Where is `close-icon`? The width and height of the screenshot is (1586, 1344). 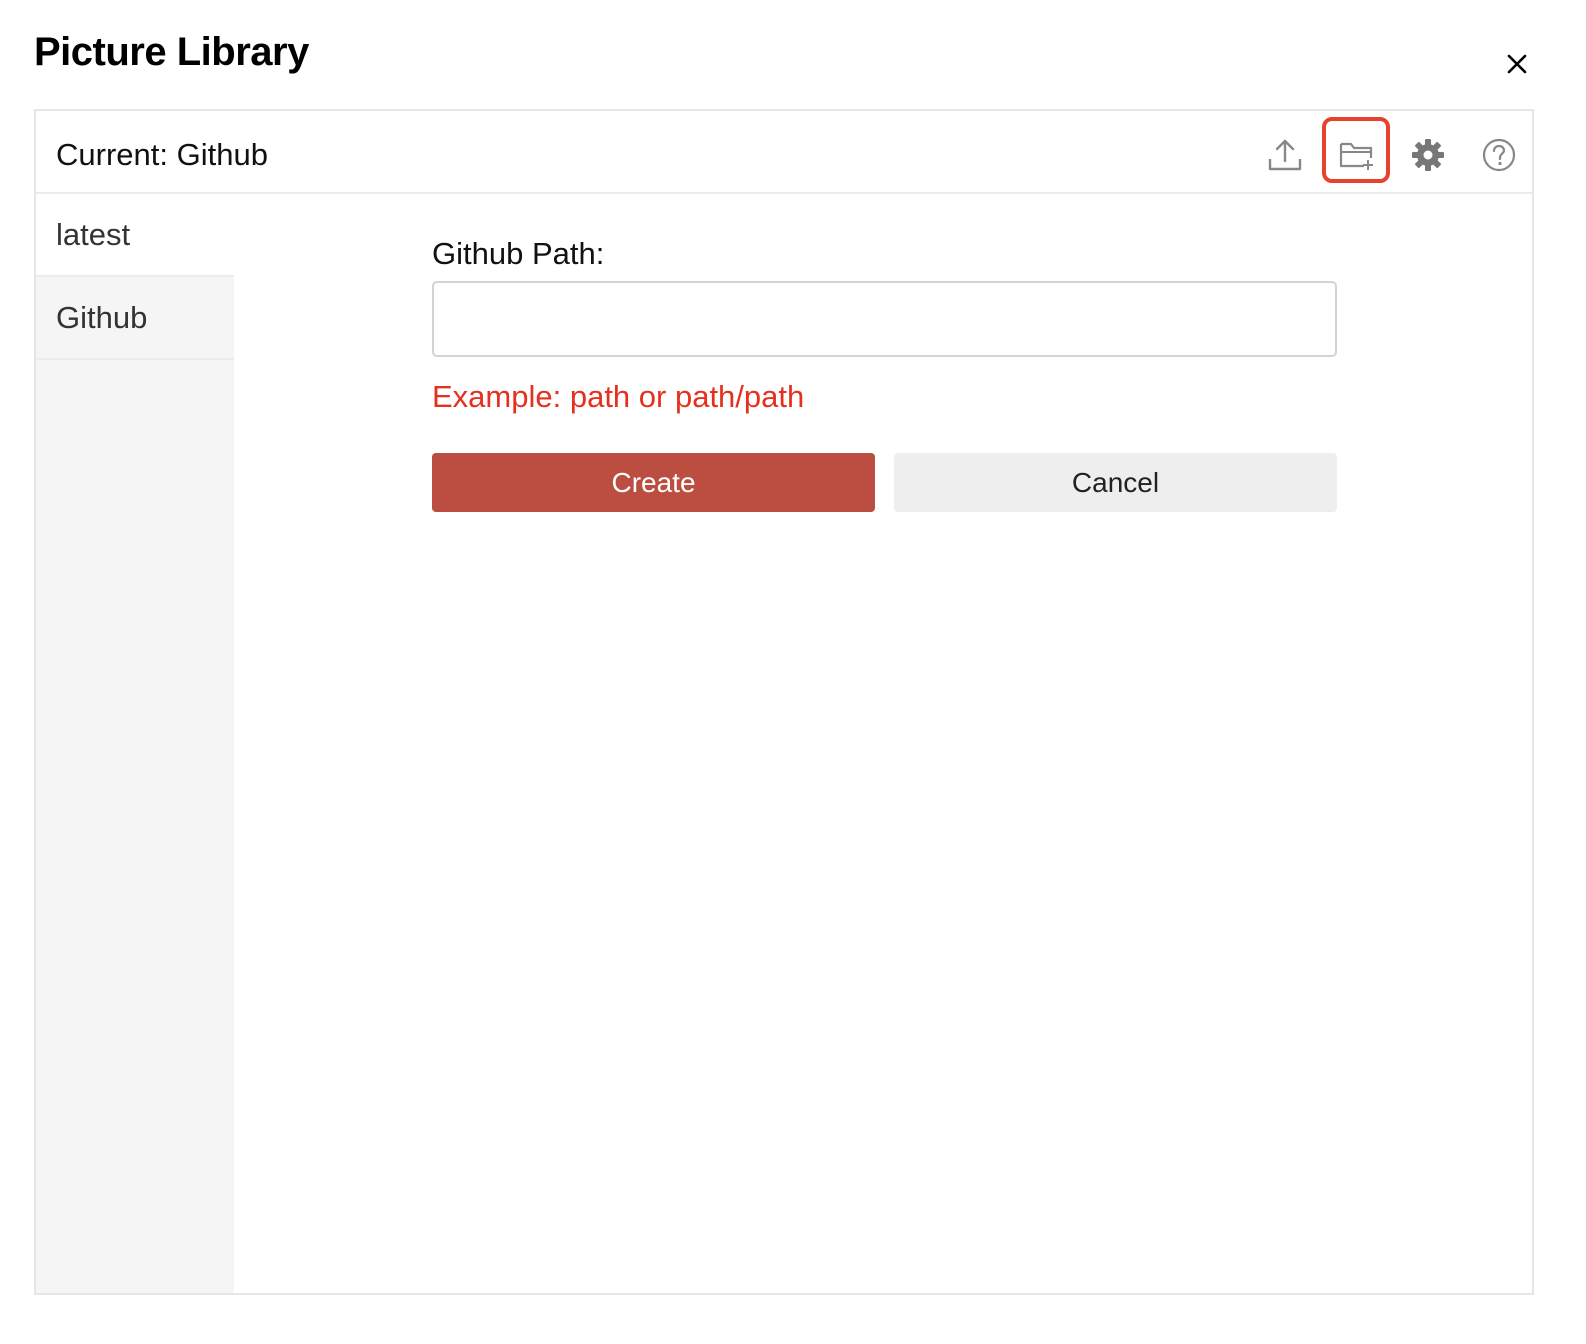
close-icon is located at coordinates (1517, 64).